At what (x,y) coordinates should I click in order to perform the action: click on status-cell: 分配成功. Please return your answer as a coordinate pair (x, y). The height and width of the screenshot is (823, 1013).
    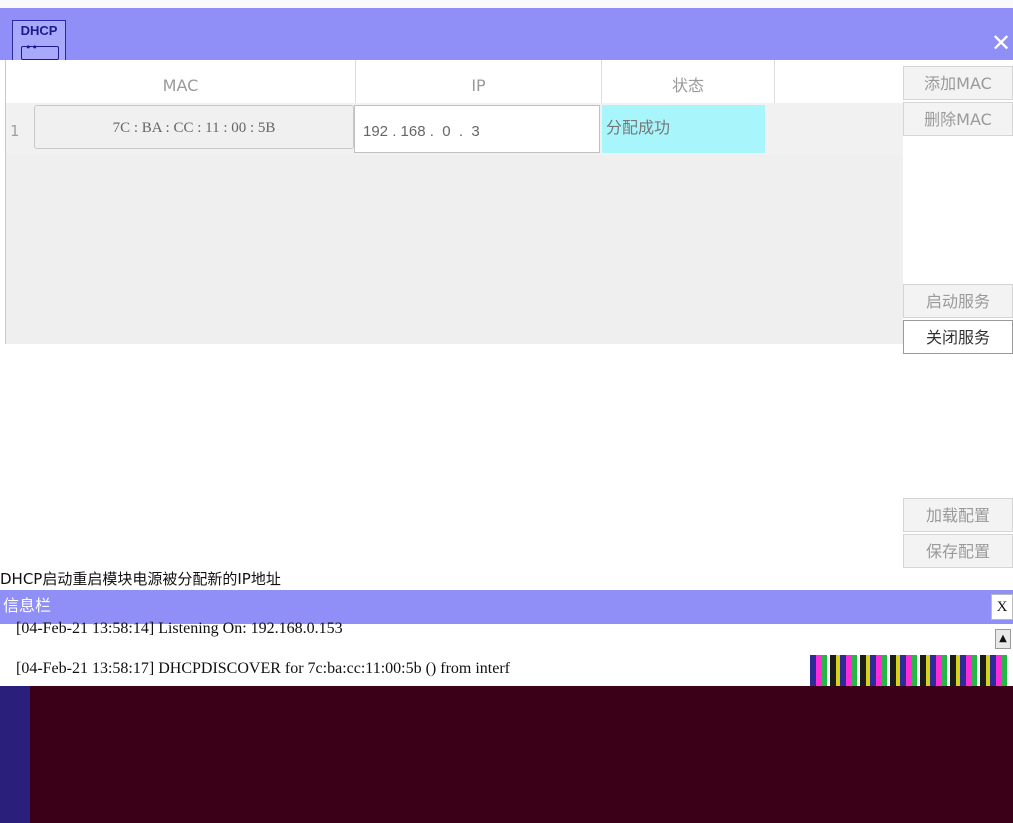
    Looking at the image, I should click on (683, 129).